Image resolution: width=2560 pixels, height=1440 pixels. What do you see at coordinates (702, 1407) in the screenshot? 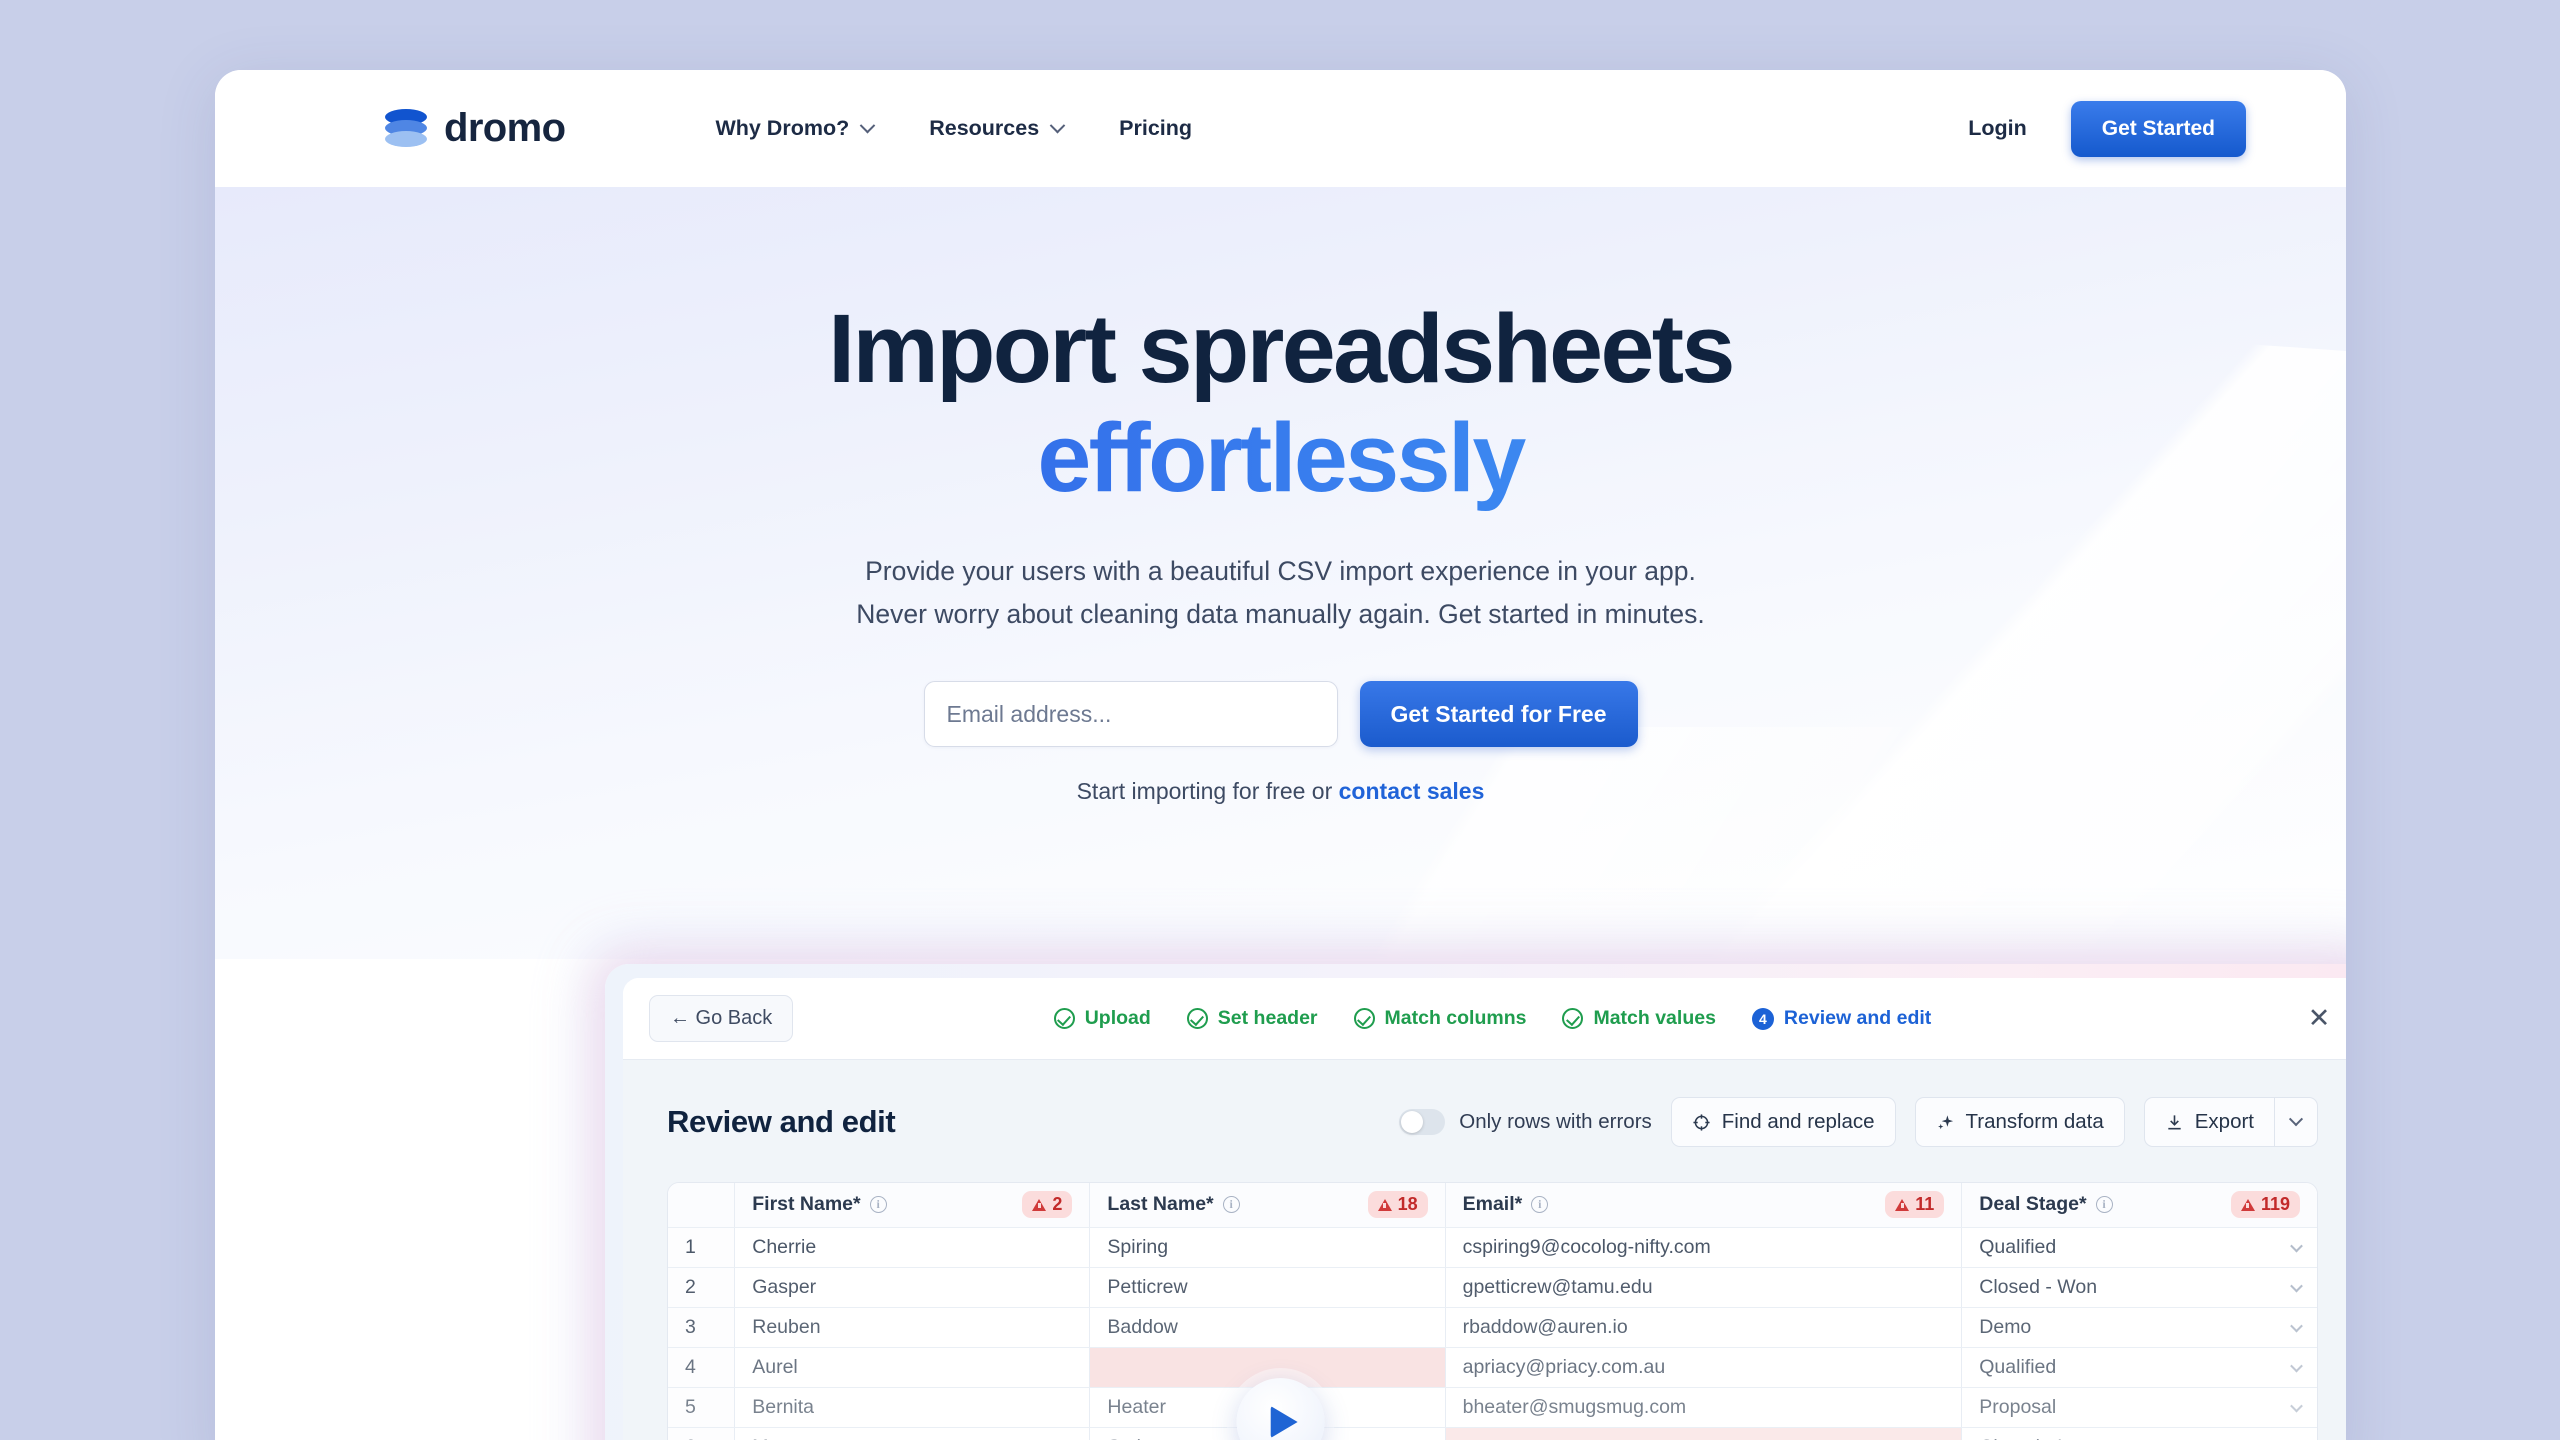
I see `row-number: 5` at bounding box center [702, 1407].